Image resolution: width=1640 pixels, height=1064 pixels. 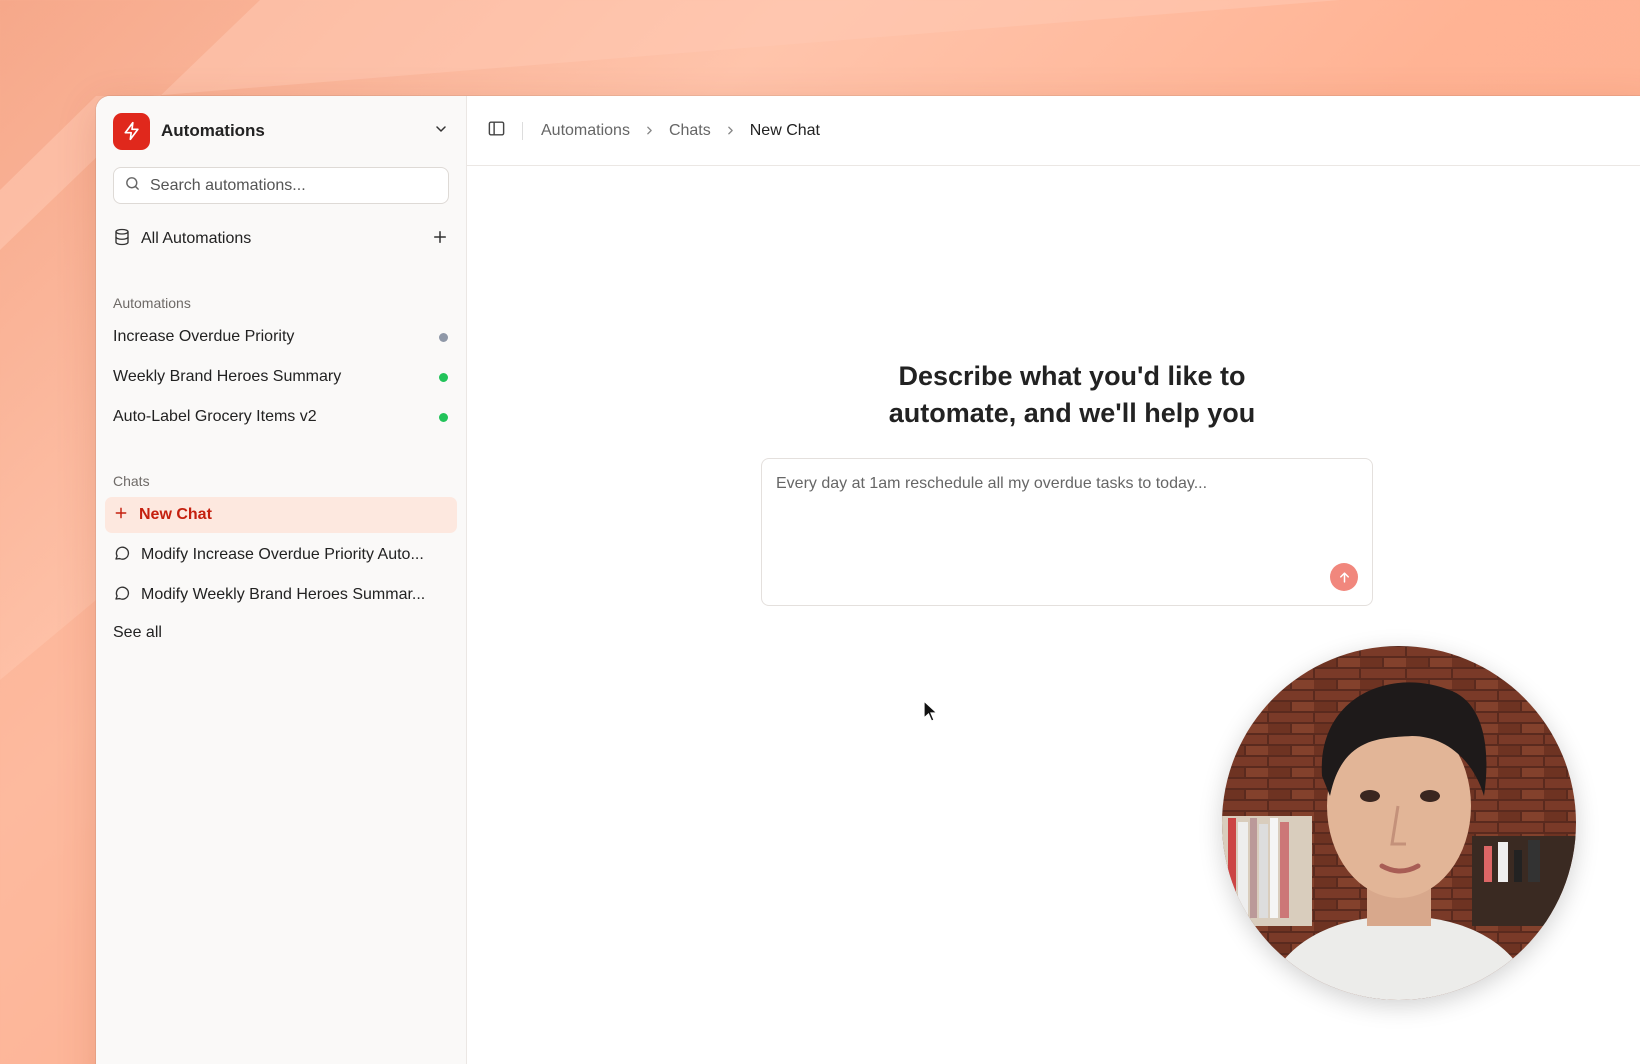 I want to click on sidebar-toggle-icon, so click(x=496, y=131).